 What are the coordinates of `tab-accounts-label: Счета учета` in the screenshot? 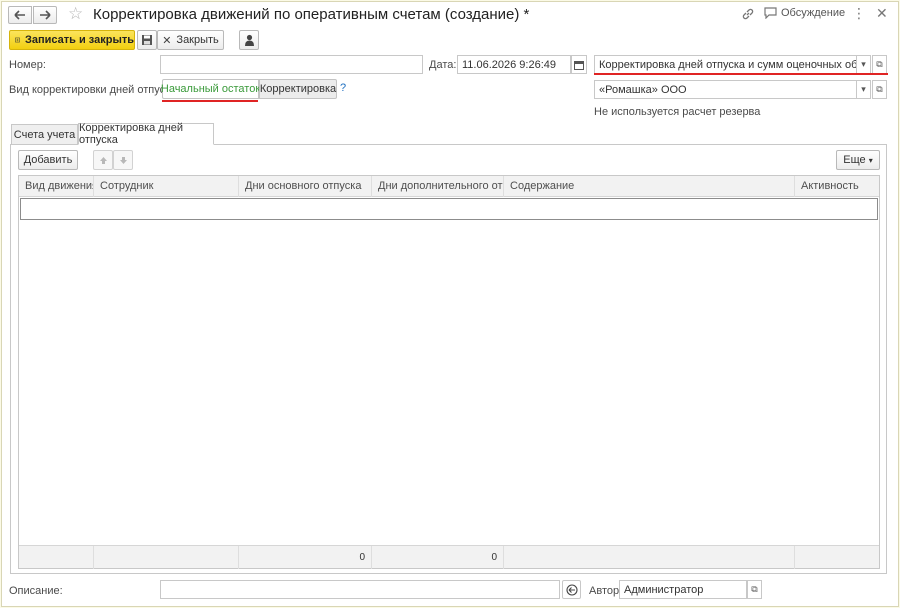 It's located at (44, 134).